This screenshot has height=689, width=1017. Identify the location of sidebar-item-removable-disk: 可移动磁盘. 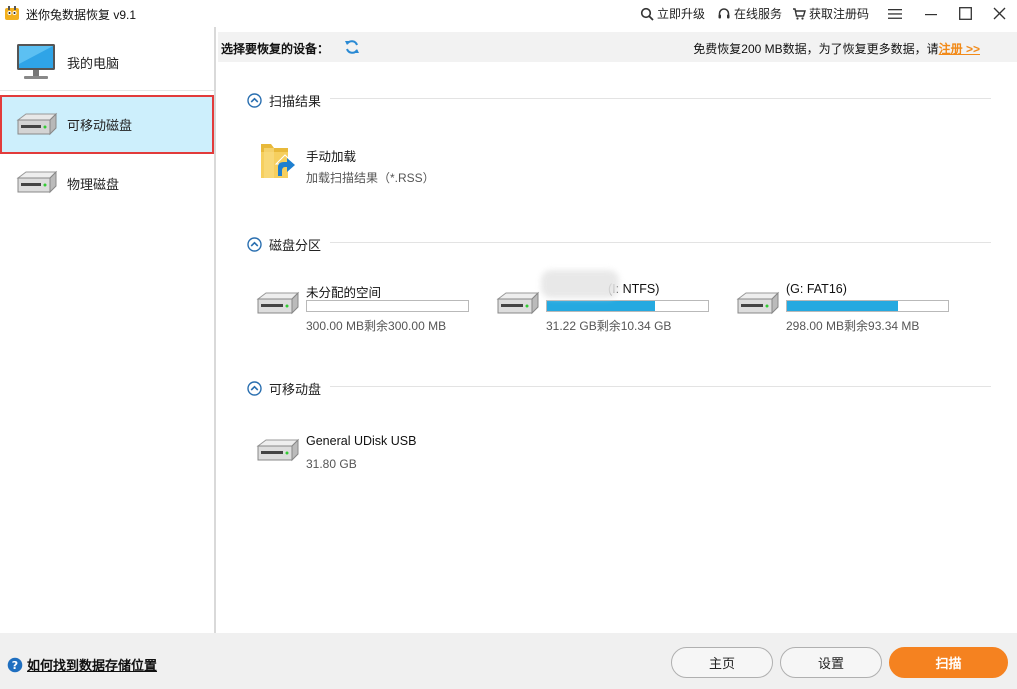
(107, 124).